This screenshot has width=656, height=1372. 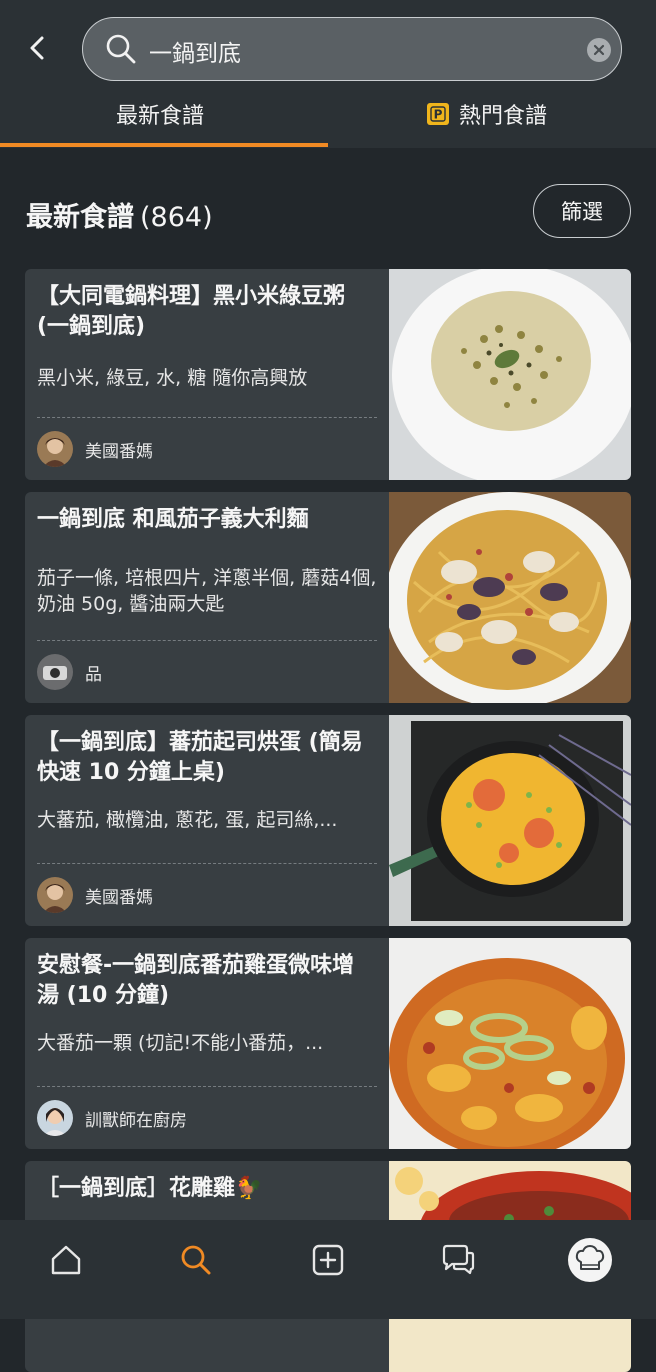 I want to click on bottom-nav, so click(x=328, y=1269).